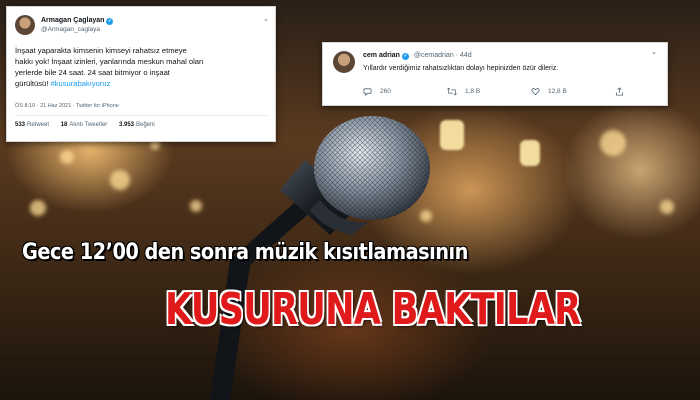 This screenshot has width=700, height=400. What do you see at coordinates (473, 91) in the screenshot?
I see `retweet-count: 1,8 B` at bounding box center [473, 91].